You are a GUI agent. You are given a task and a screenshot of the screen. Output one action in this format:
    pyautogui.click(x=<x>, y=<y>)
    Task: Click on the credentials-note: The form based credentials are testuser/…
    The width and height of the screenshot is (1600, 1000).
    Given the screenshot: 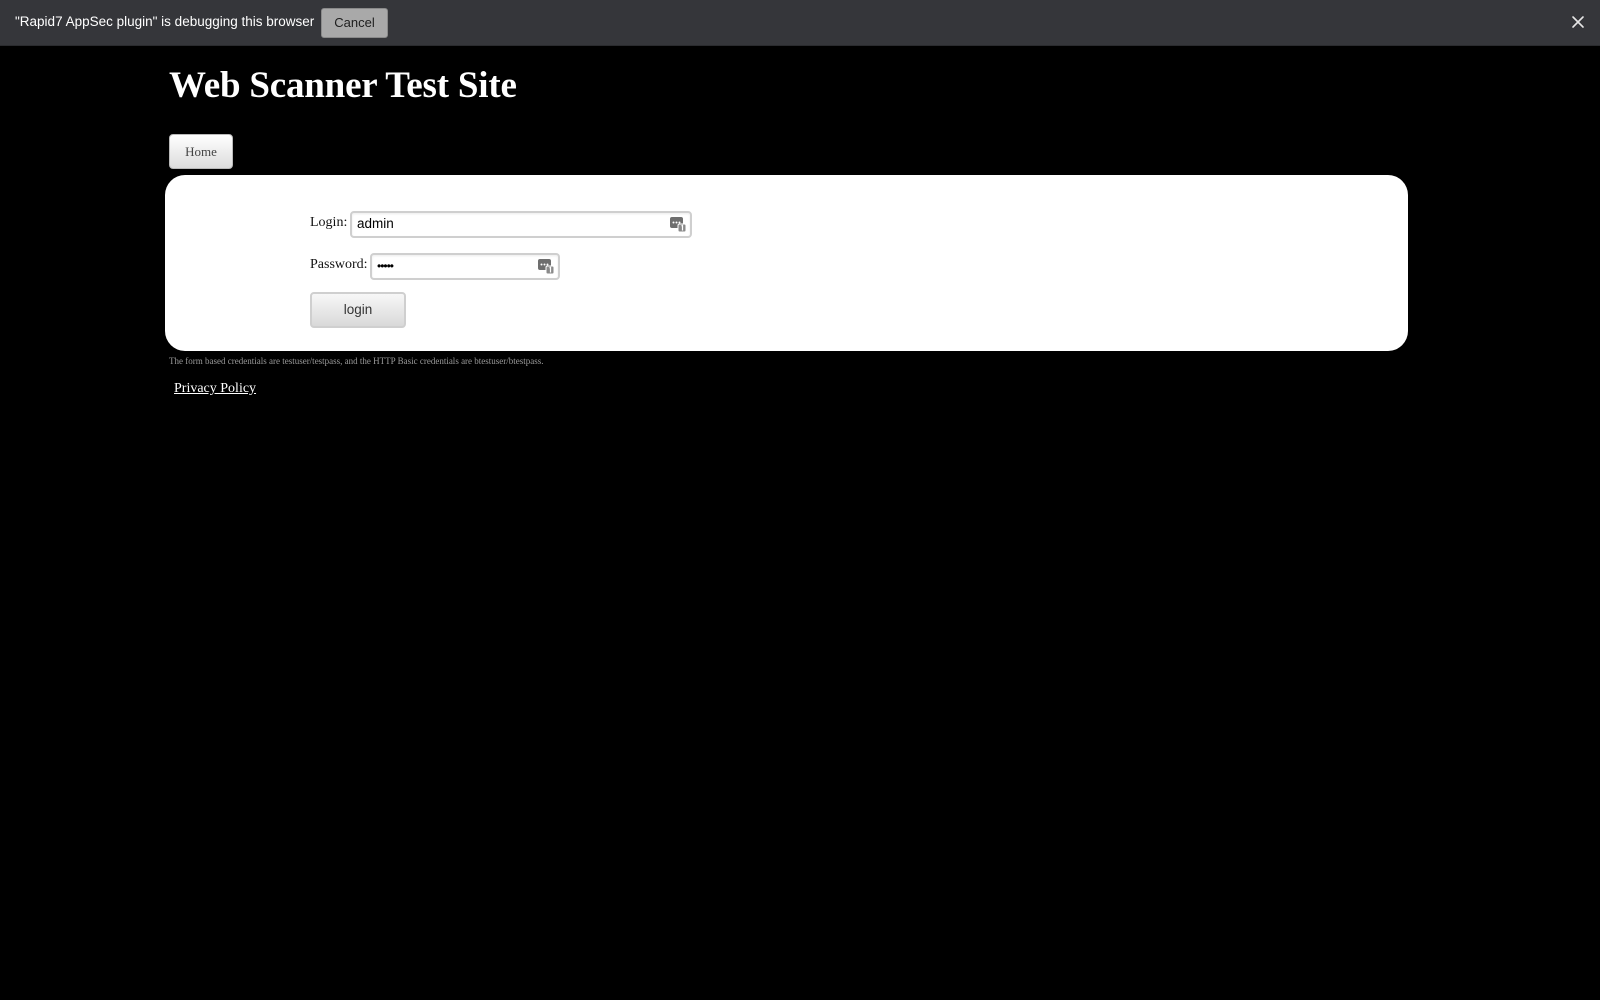 What is the action you would take?
    pyautogui.click(x=356, y=361)
    